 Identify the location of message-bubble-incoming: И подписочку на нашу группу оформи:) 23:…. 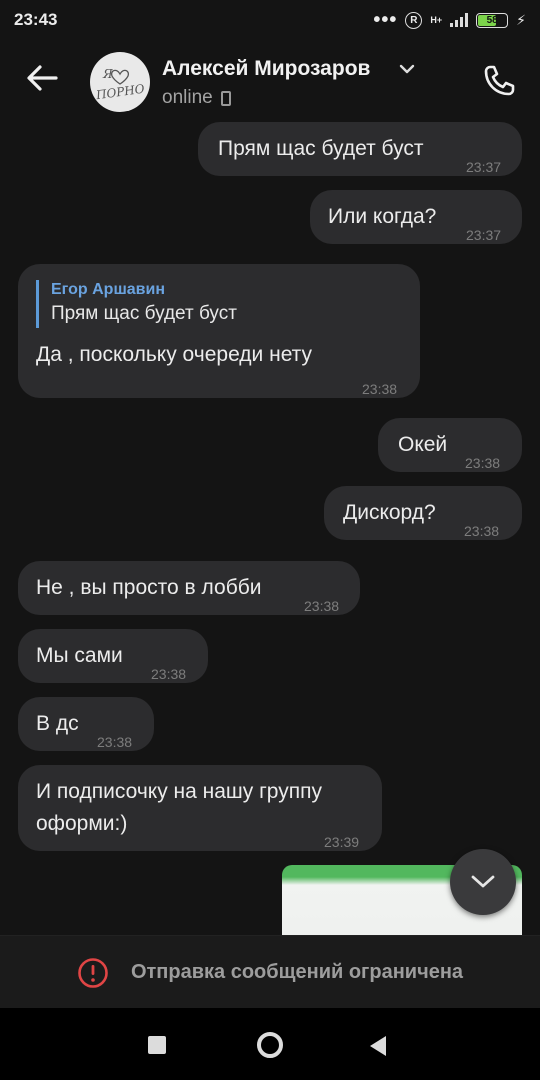
(200, 808).